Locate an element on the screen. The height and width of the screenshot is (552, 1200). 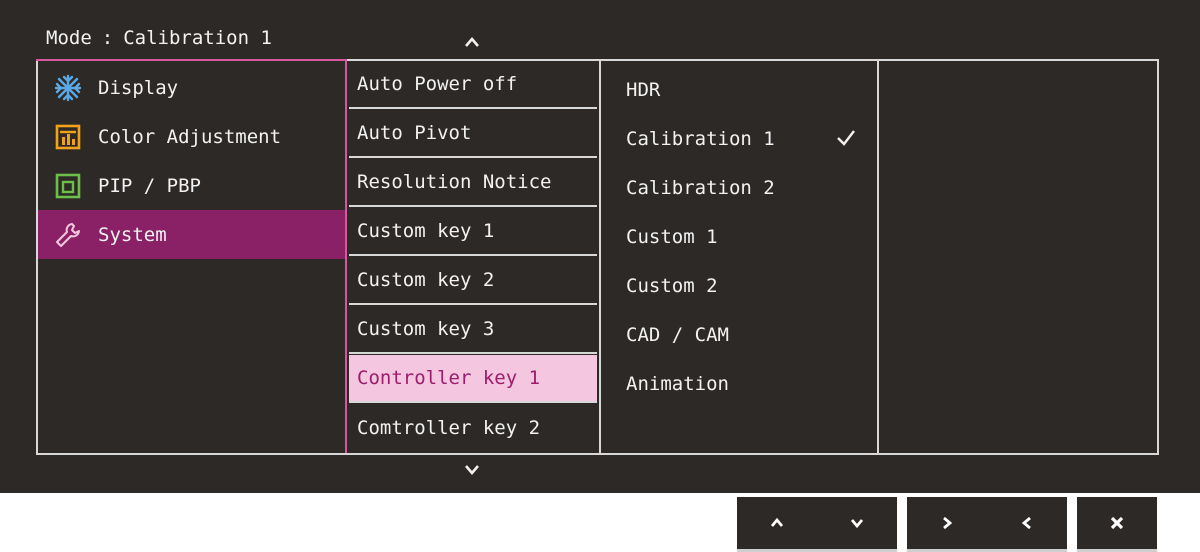
main-menu-item-color-adjustment: Color Adjustment is located at coordinates (191, 136).